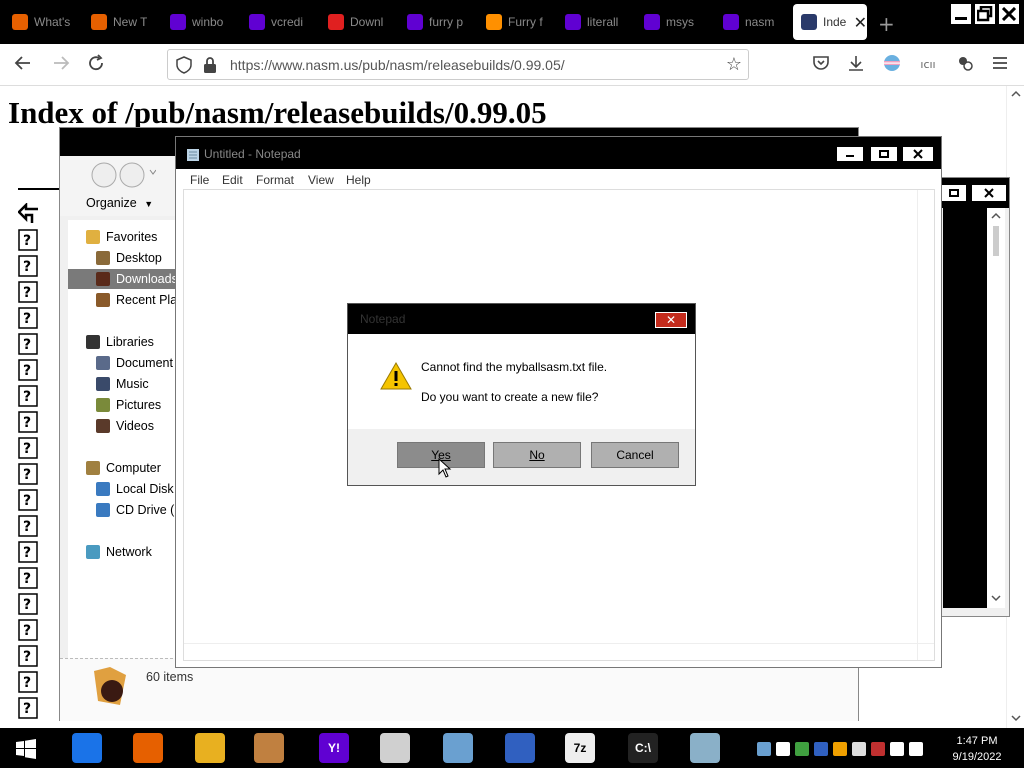 This screenshot has height=768, width=1024. Describe the element at coordinates (840, 749) in the screenshot. I see `tray-search-icon` at that location.